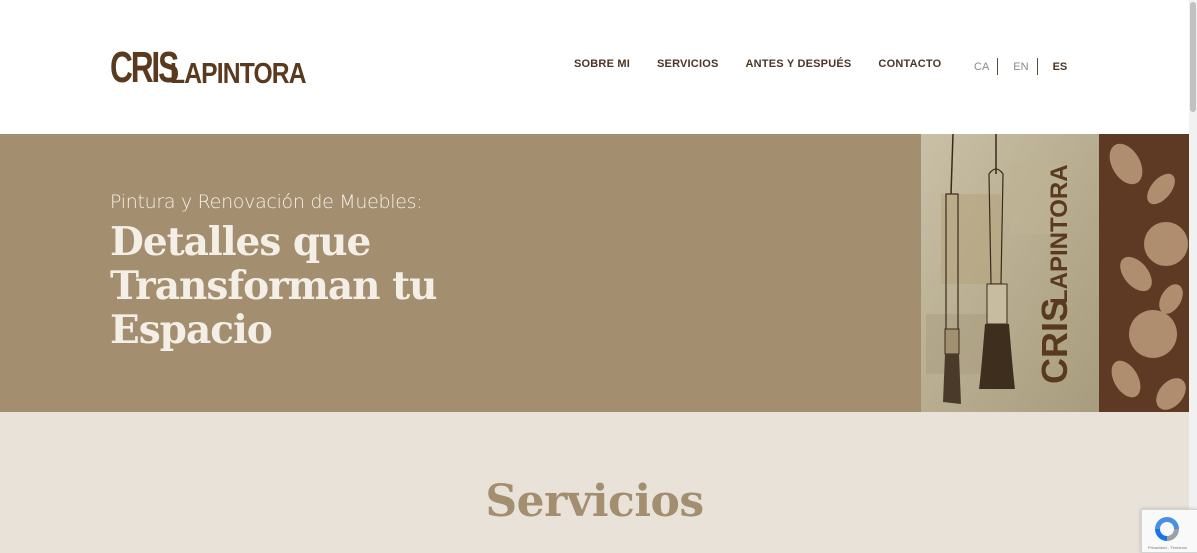  I want to click on hero-subtitle: Pintura y Renovación de Muebles:, so click(266, 202).